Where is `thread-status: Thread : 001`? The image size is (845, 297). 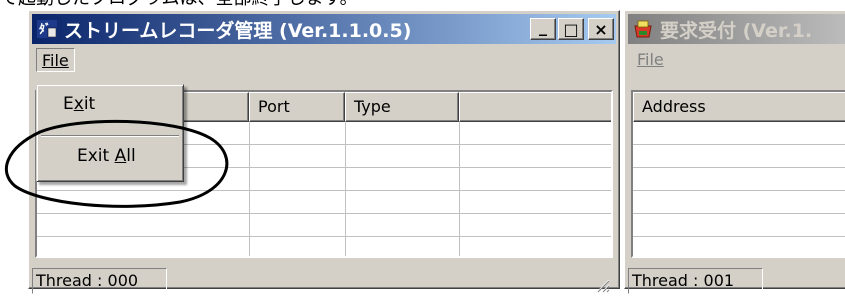
thread-status: Thread : 001 is located at coordinates (695, 281).